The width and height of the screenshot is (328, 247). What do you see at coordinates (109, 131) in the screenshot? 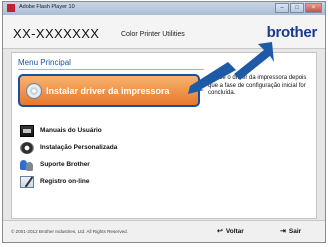
I see `menu-item-user-manuals: Manuais do Usuário` at bounding box center [109, 131].